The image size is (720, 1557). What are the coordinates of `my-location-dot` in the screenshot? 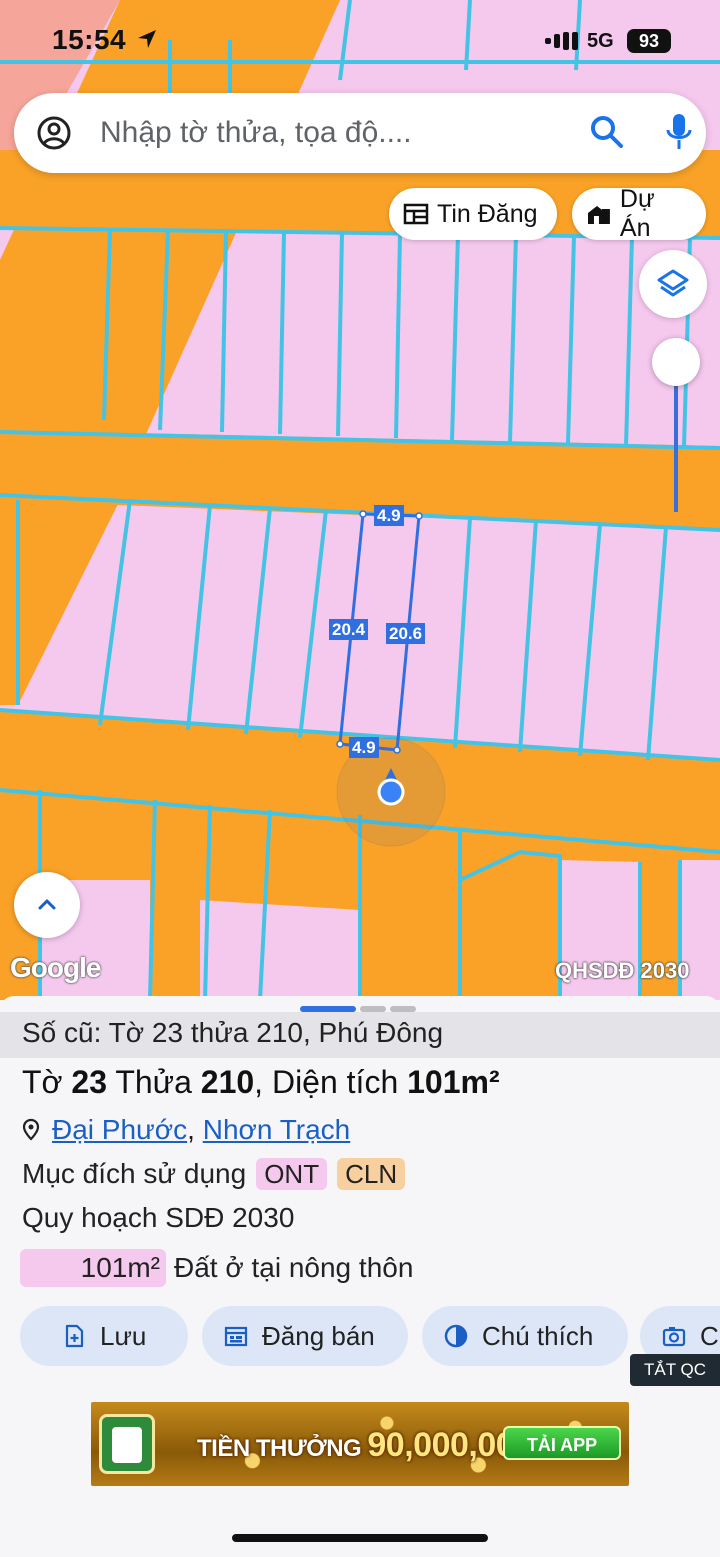 It's located at (391, 792).